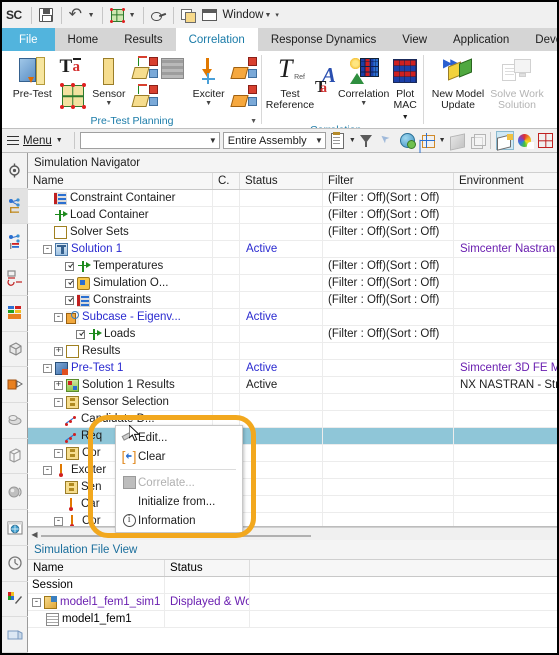 This screenshot has width=559, height=655. What do you see at coordinates (188, 15) in the screenshot?
I see `copy-window-button` at bounding box center [188, 15].